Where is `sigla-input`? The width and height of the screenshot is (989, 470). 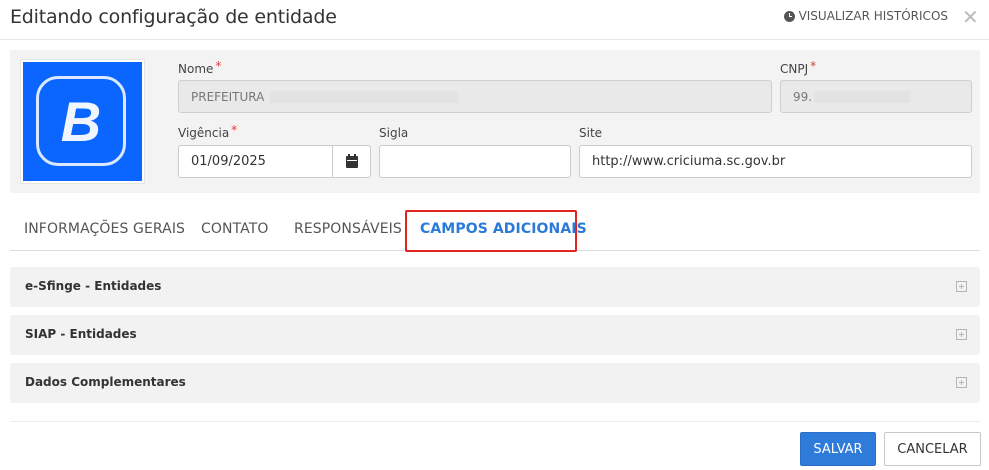
sigla-input is located at coordinates (475, 161).